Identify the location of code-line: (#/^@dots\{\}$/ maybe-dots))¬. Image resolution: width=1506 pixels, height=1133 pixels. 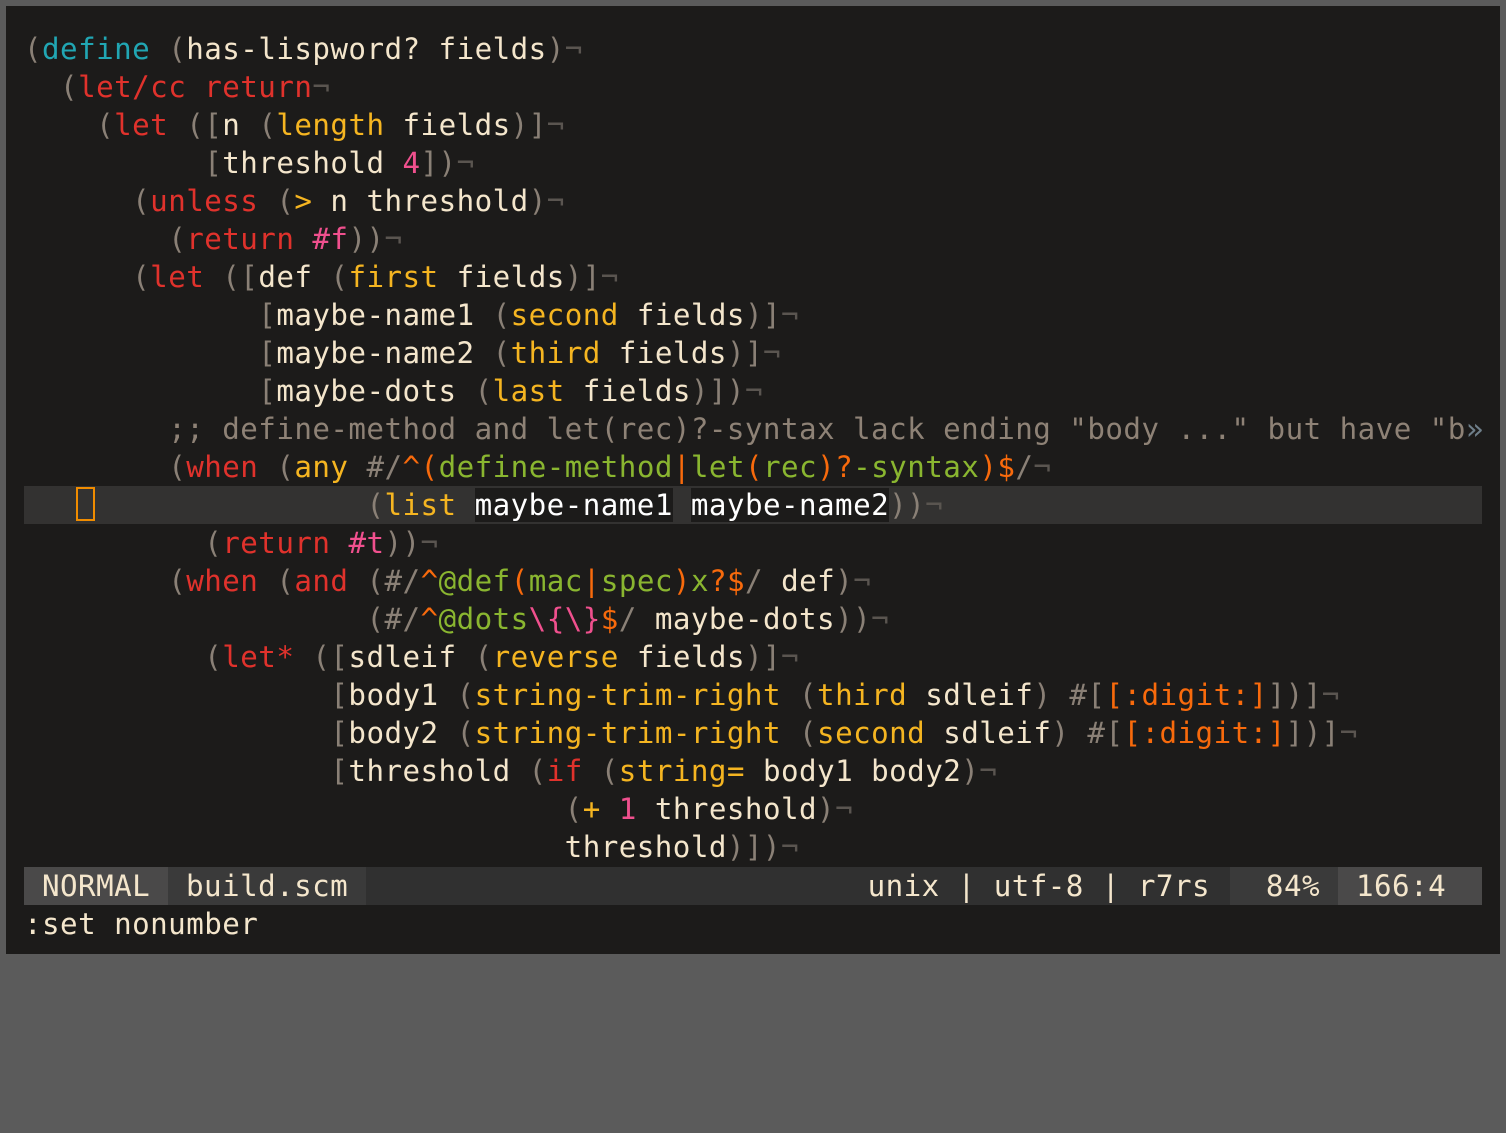
(753, 619).